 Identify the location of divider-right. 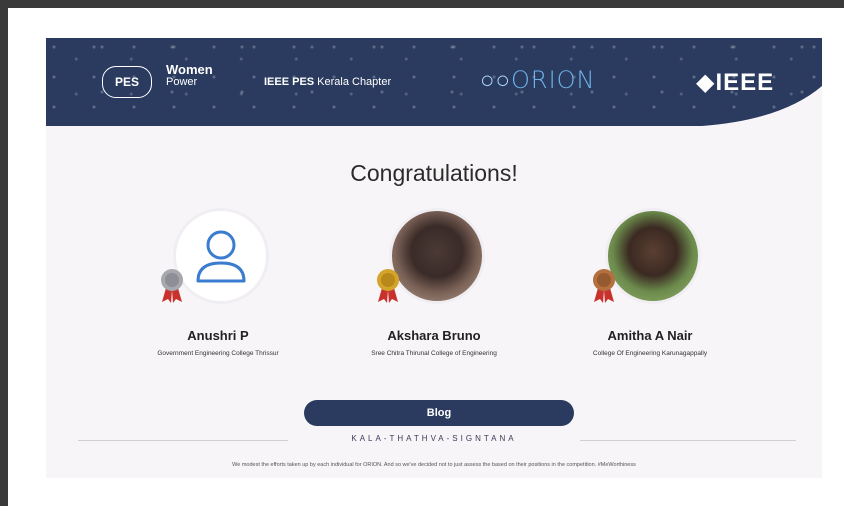
(688, 440).